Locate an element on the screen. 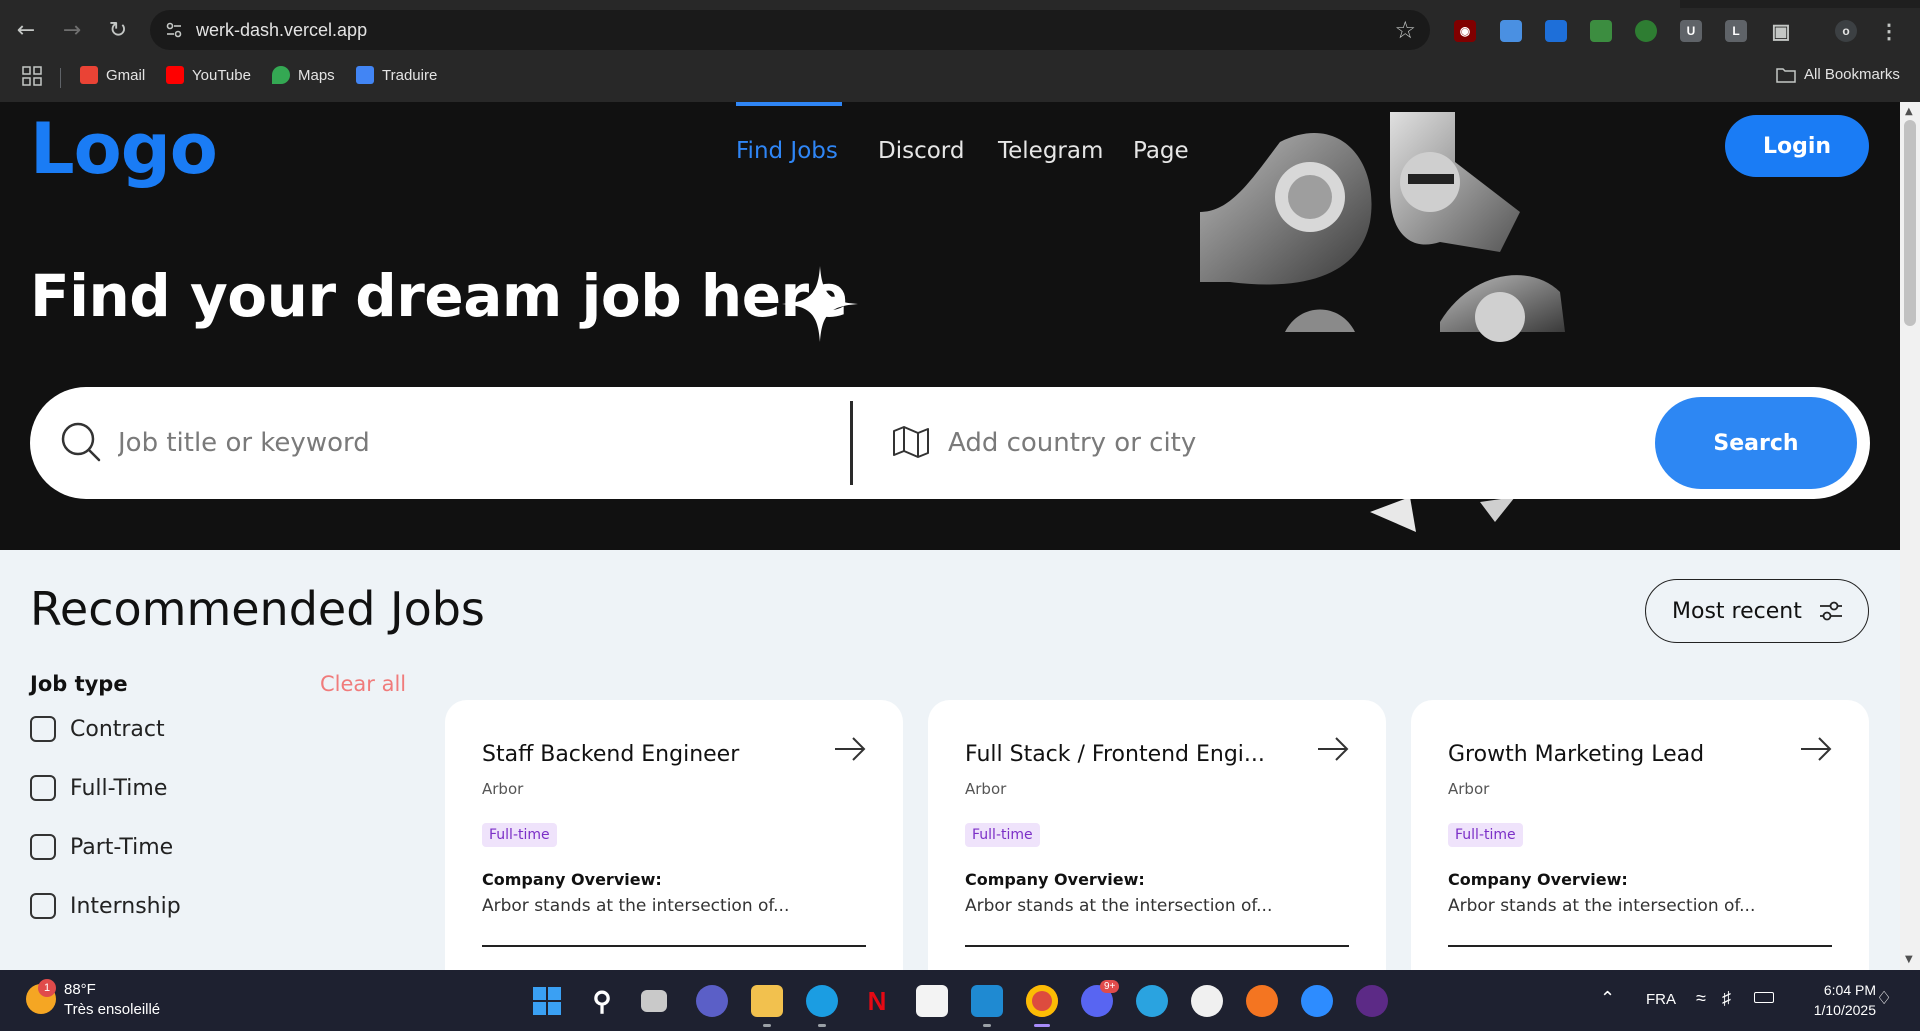 Image resolution: width=1920 pixels, height=1031 pixels. weather-desc: Très ensoleillé is located at coordinates (112, 1009).